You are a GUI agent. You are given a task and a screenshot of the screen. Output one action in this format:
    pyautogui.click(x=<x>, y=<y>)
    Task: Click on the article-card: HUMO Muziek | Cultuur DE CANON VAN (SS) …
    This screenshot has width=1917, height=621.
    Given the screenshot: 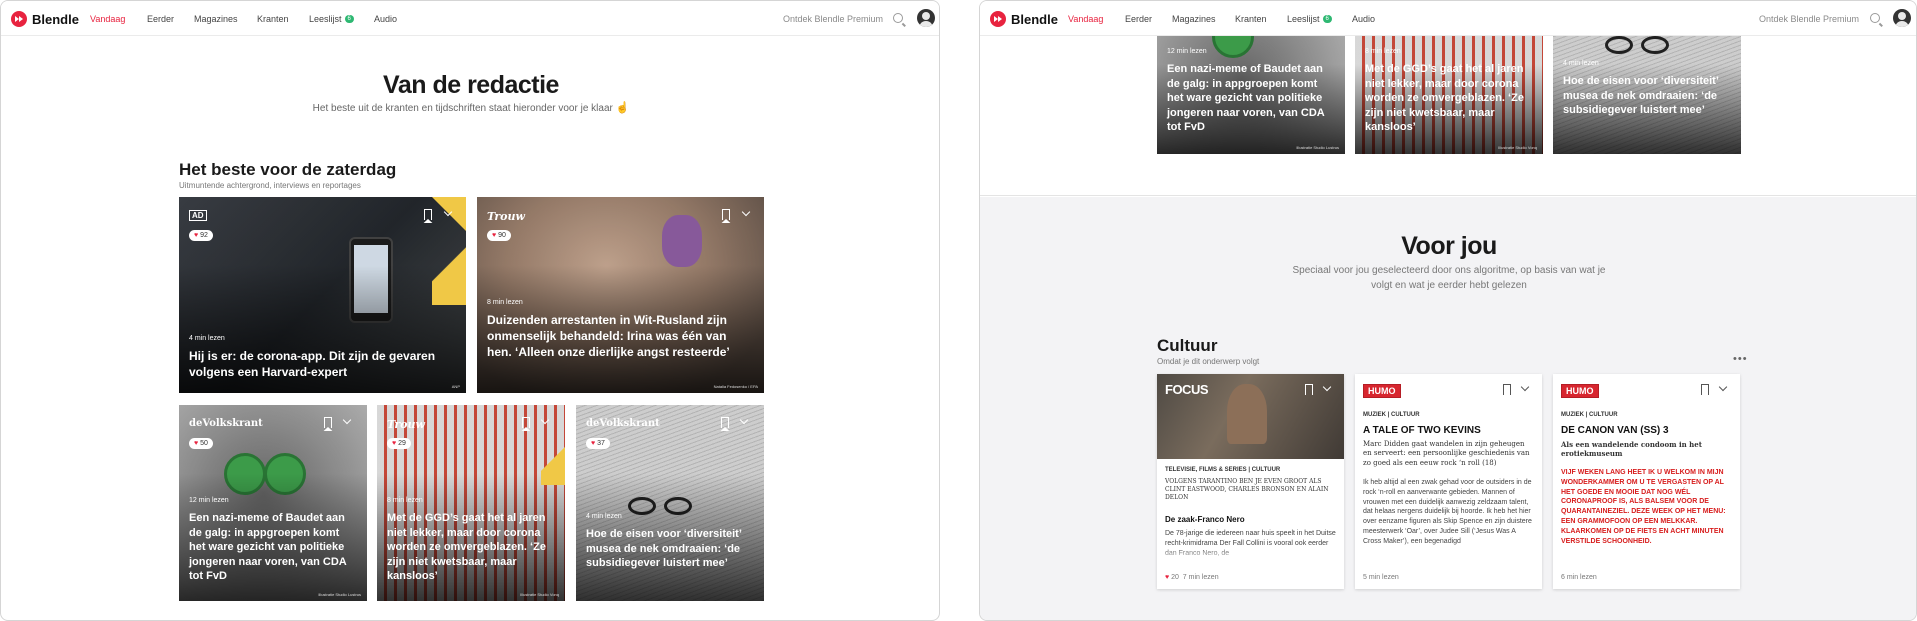 What is the action you would take?
    pyautogui.click(x=1646, y=481)
    